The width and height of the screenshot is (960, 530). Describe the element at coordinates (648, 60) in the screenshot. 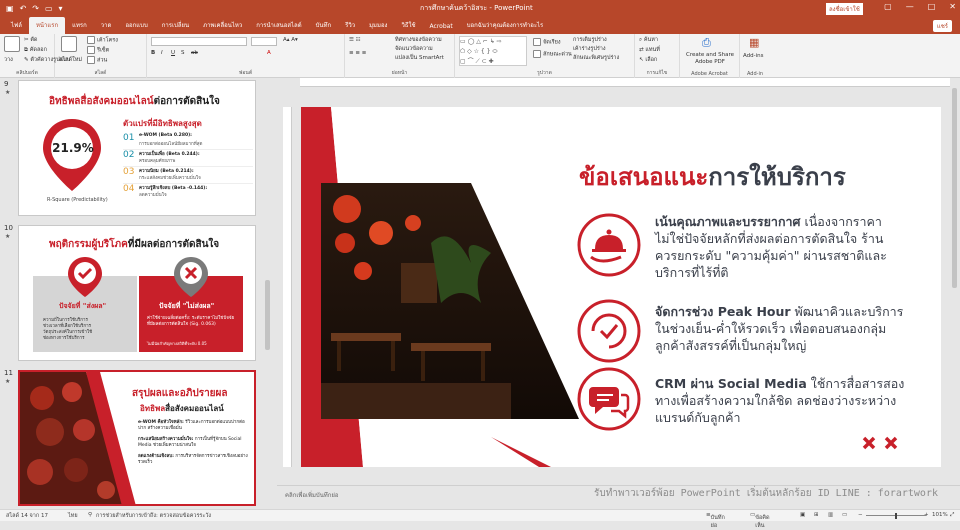

I see `select-button: ↖ เลือก` at that location.